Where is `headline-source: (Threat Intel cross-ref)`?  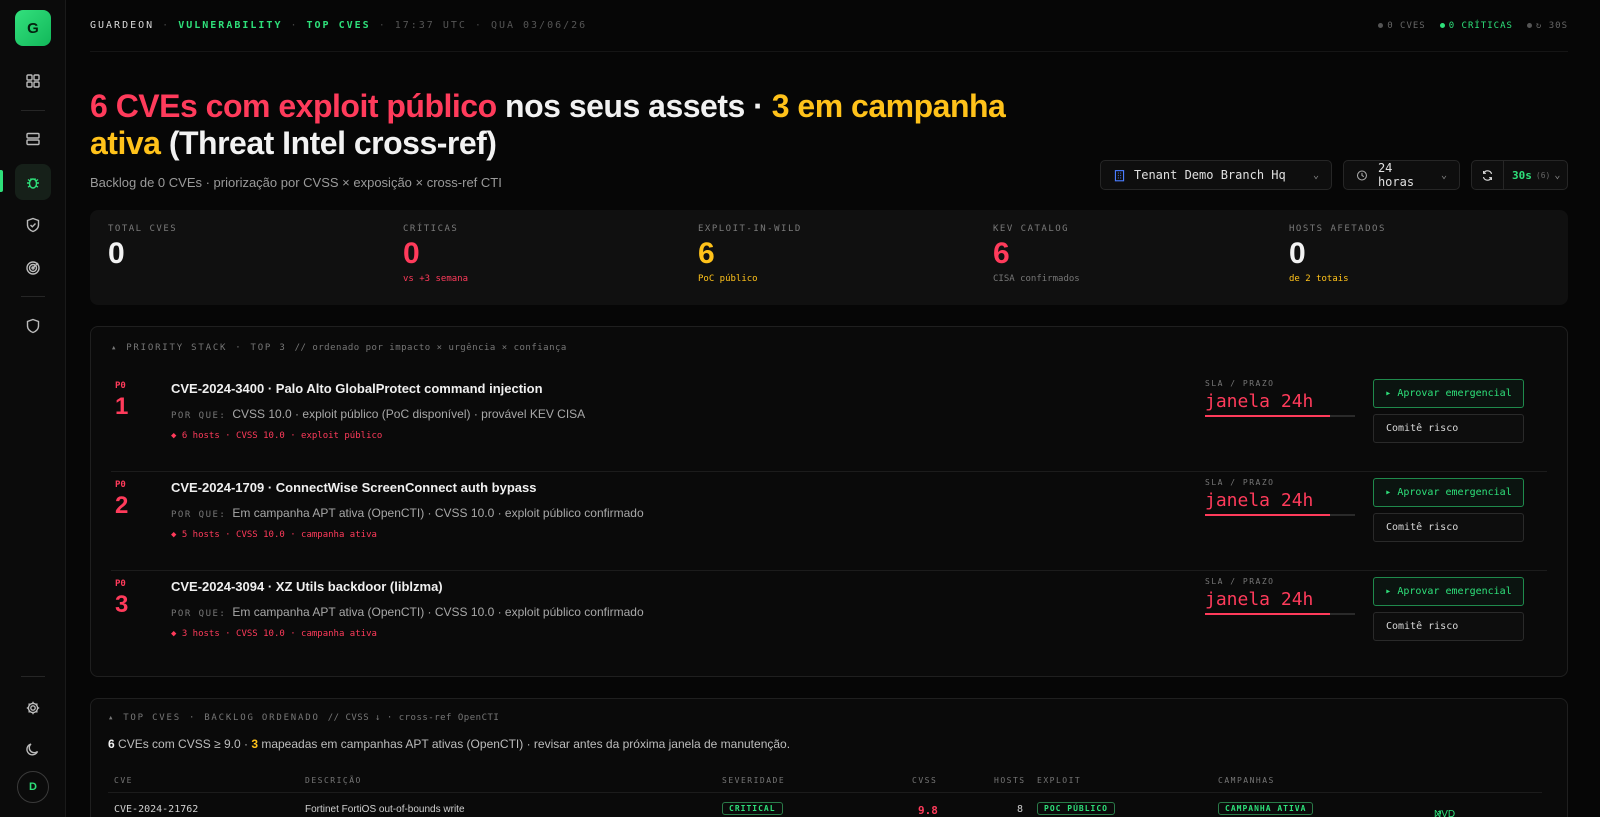
headline-source: (Threat Intel cross-ref) is located at coordinates (328, 143).